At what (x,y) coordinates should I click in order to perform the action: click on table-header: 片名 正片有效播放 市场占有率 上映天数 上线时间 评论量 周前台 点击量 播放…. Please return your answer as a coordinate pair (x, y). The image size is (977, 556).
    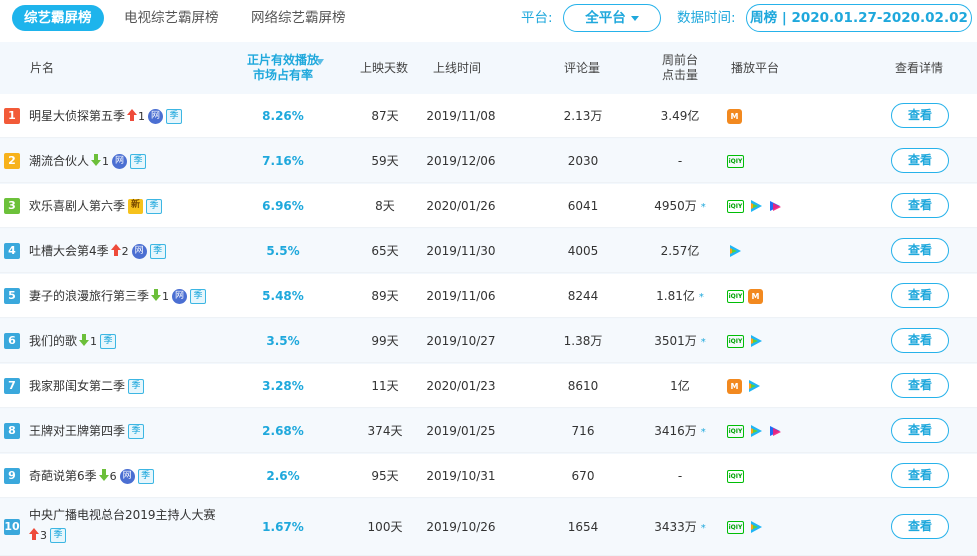
    Looking at the image, I should click on (488, 68).